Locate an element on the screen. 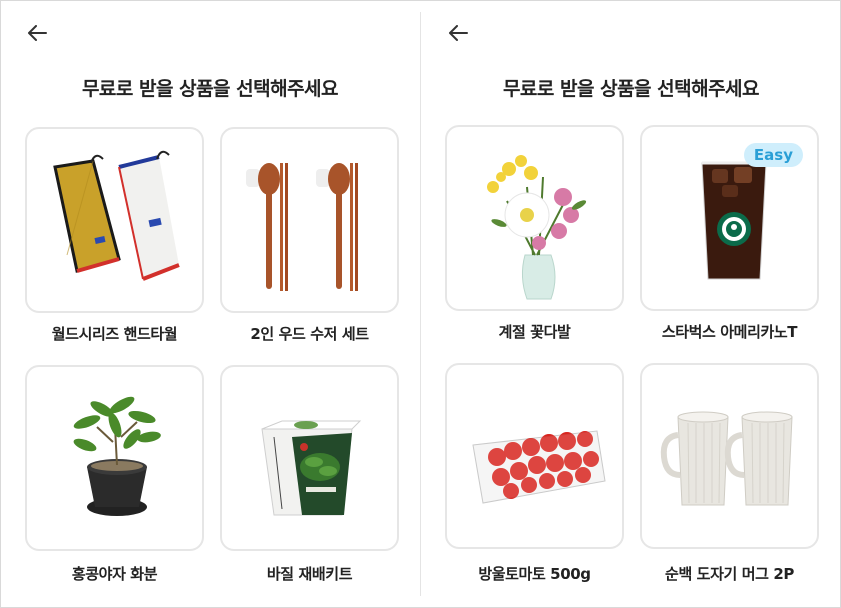  easy-badge: Easy is located at coordinates (773, 155).